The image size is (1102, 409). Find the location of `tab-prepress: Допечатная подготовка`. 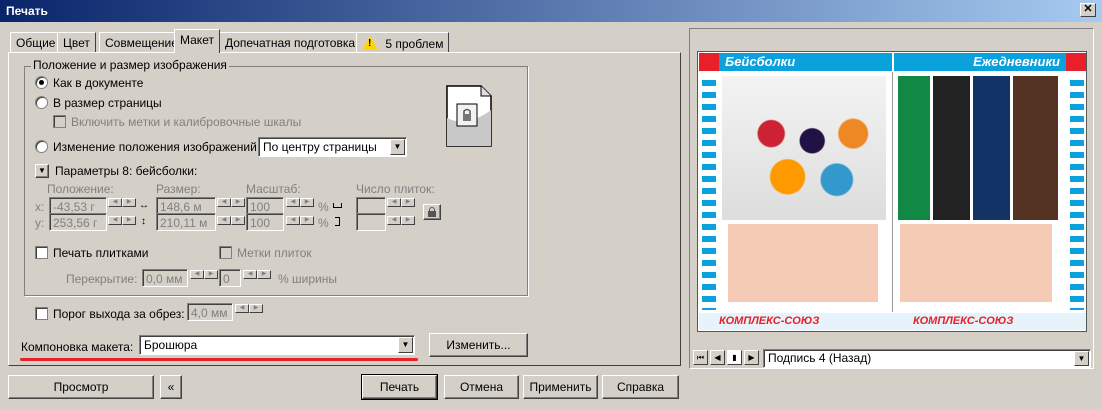

tab-prepress: Допечатная подготовка is located at coordinates (290, 42).